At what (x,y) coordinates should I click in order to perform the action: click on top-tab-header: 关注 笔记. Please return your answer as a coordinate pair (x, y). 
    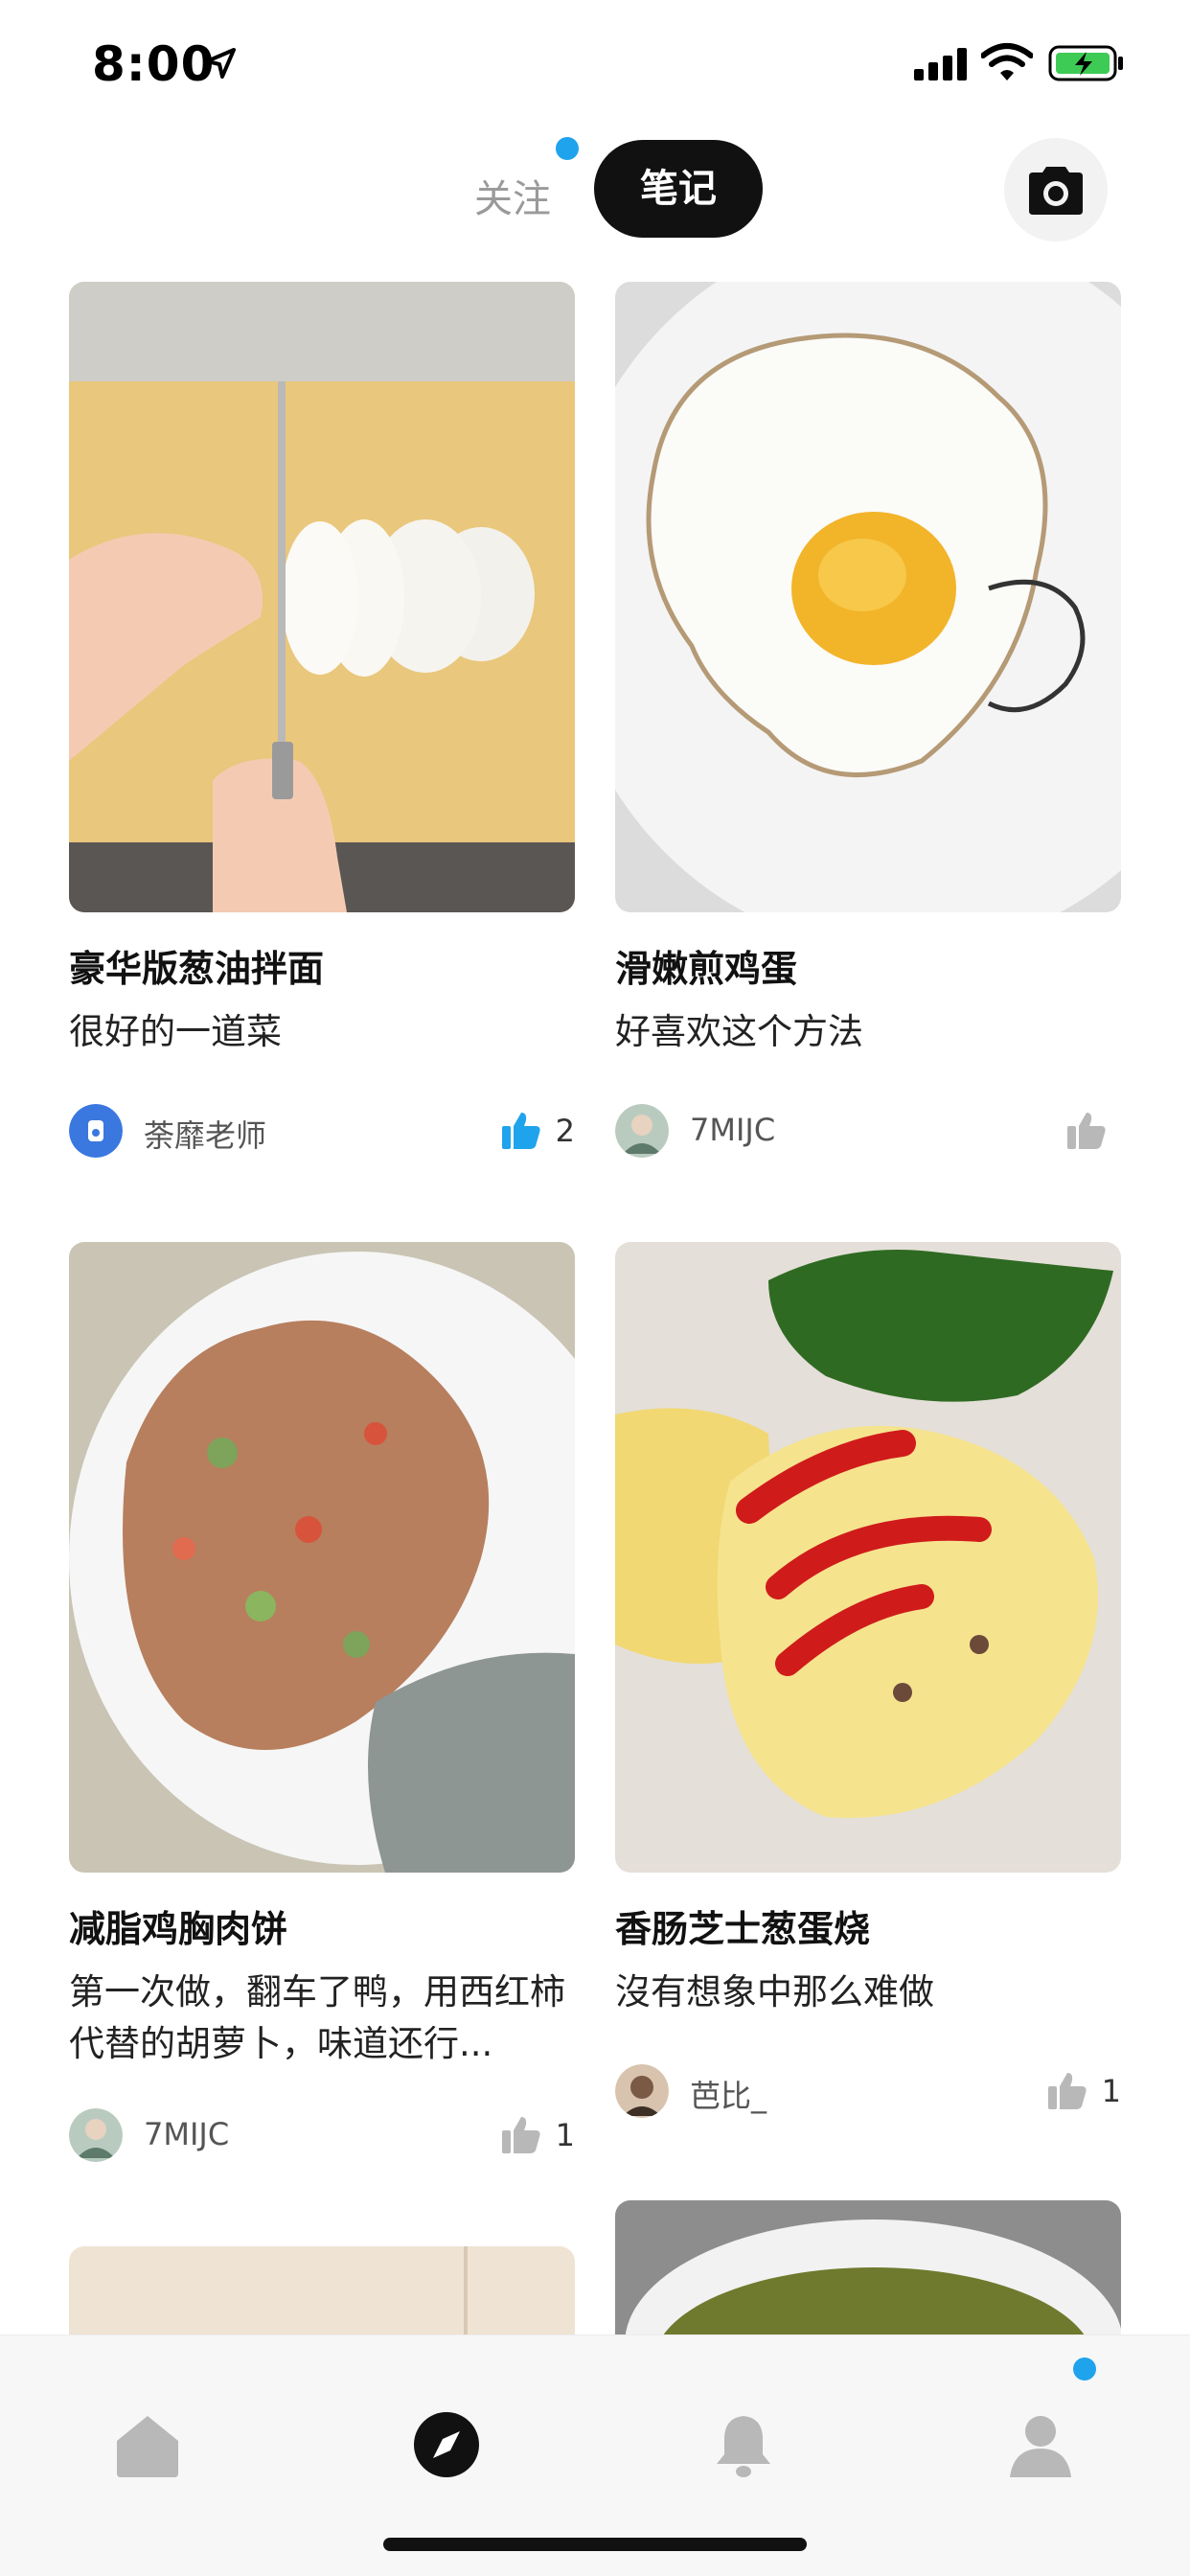
    Looking at the image, I should click on (595, 201).